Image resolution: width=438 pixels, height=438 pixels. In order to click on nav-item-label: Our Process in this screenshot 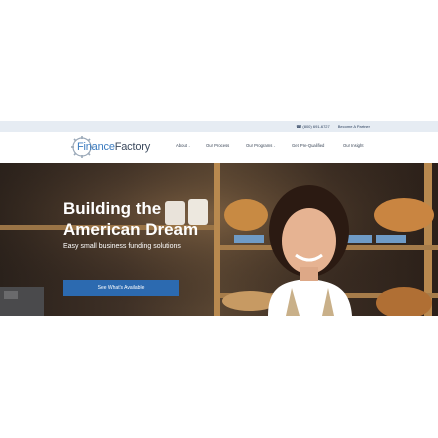, I will do `click(218, 145)`.